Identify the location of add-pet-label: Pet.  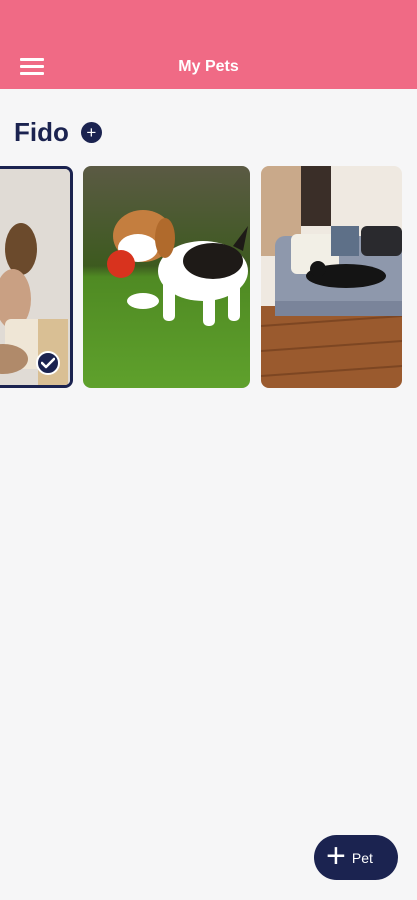
(362, 857).